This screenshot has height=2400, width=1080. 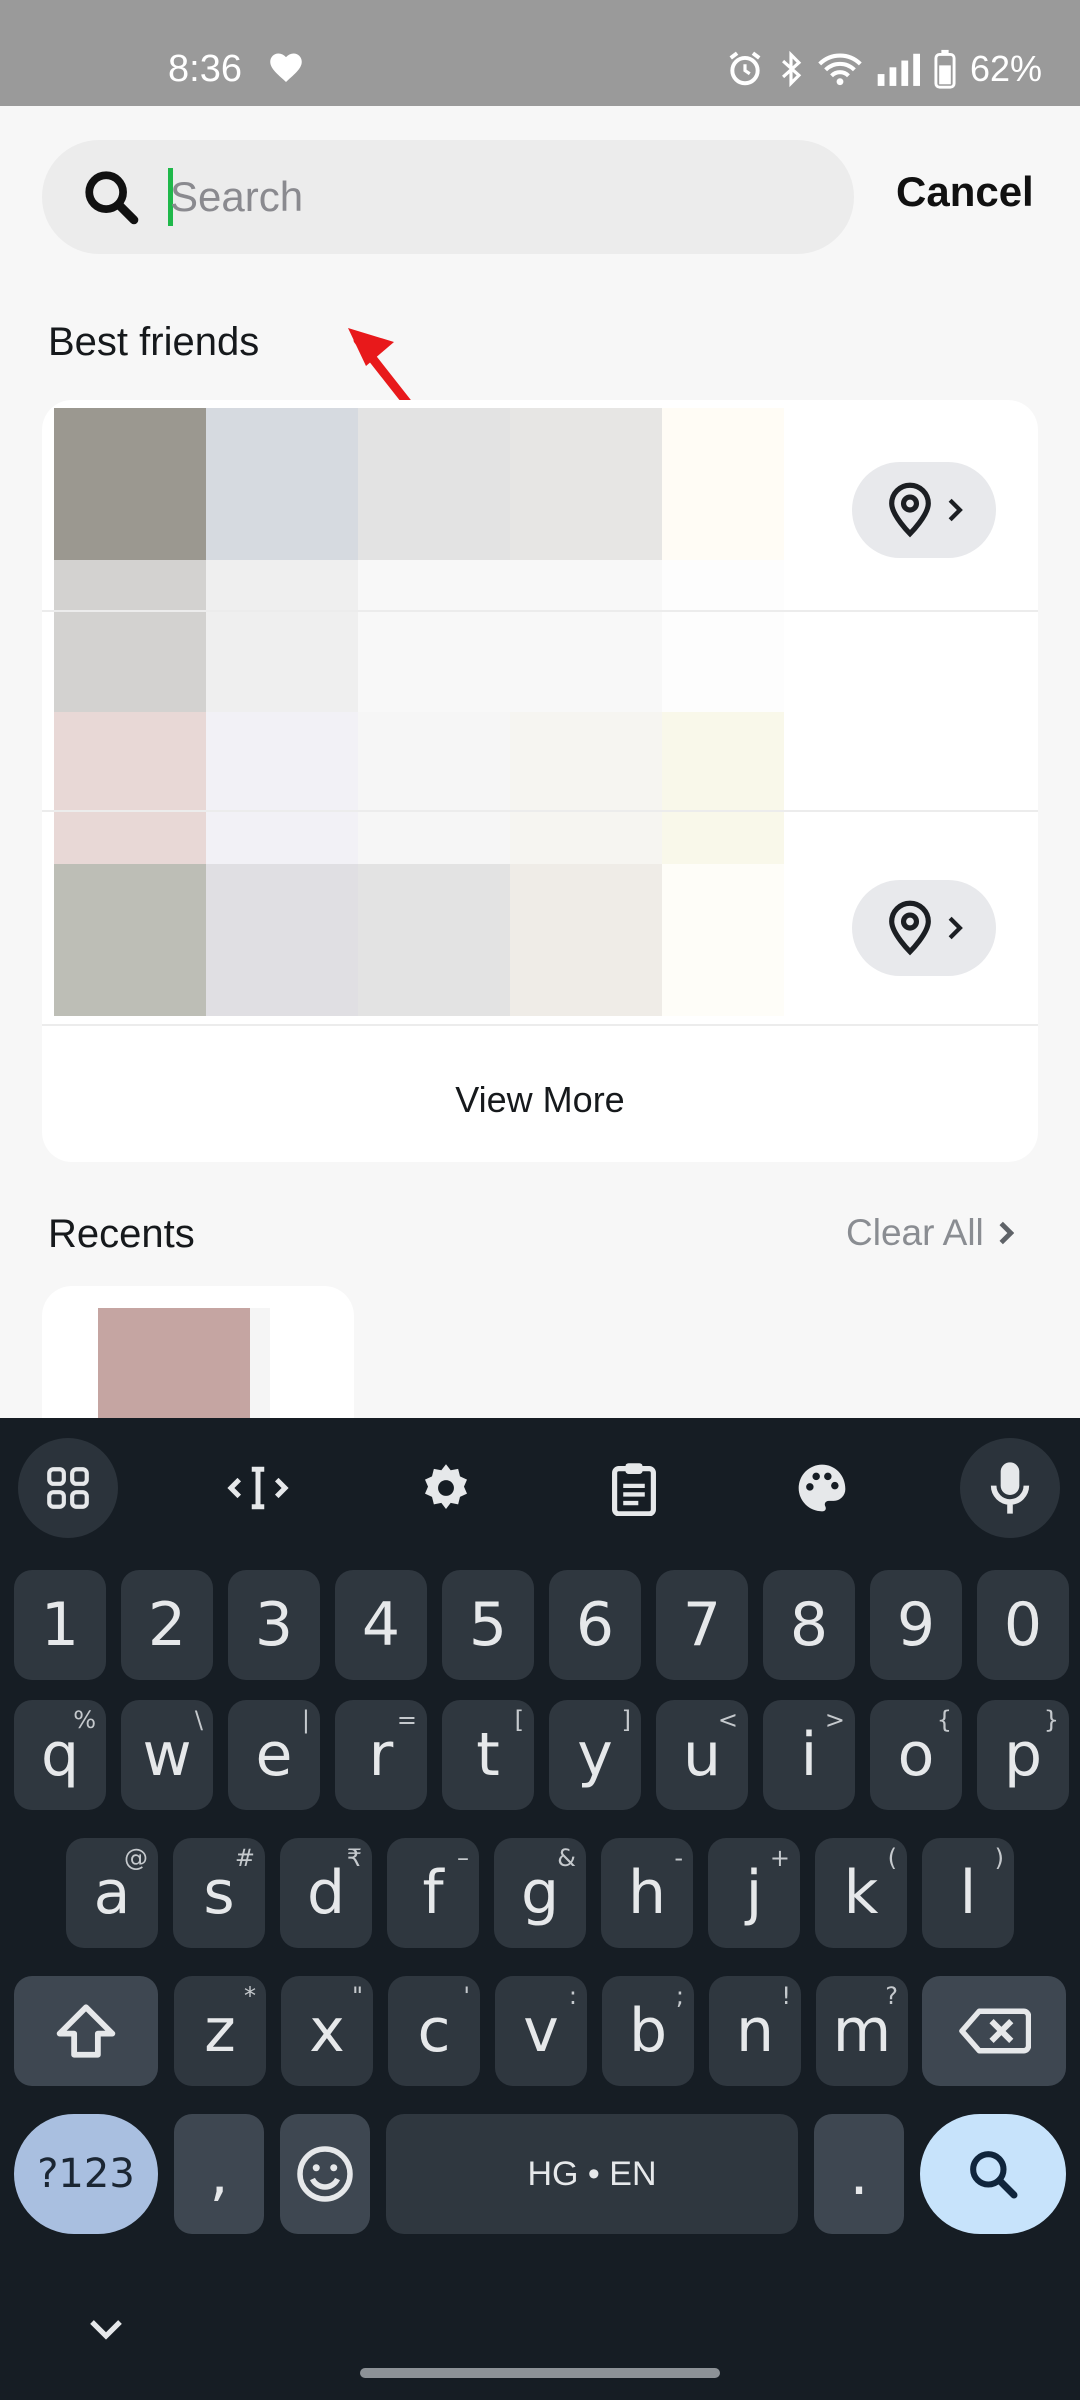 What do you see at coordinates (446, 1488) in the screenshot?
I see `settings-button` at bounding box center [446, 1488].